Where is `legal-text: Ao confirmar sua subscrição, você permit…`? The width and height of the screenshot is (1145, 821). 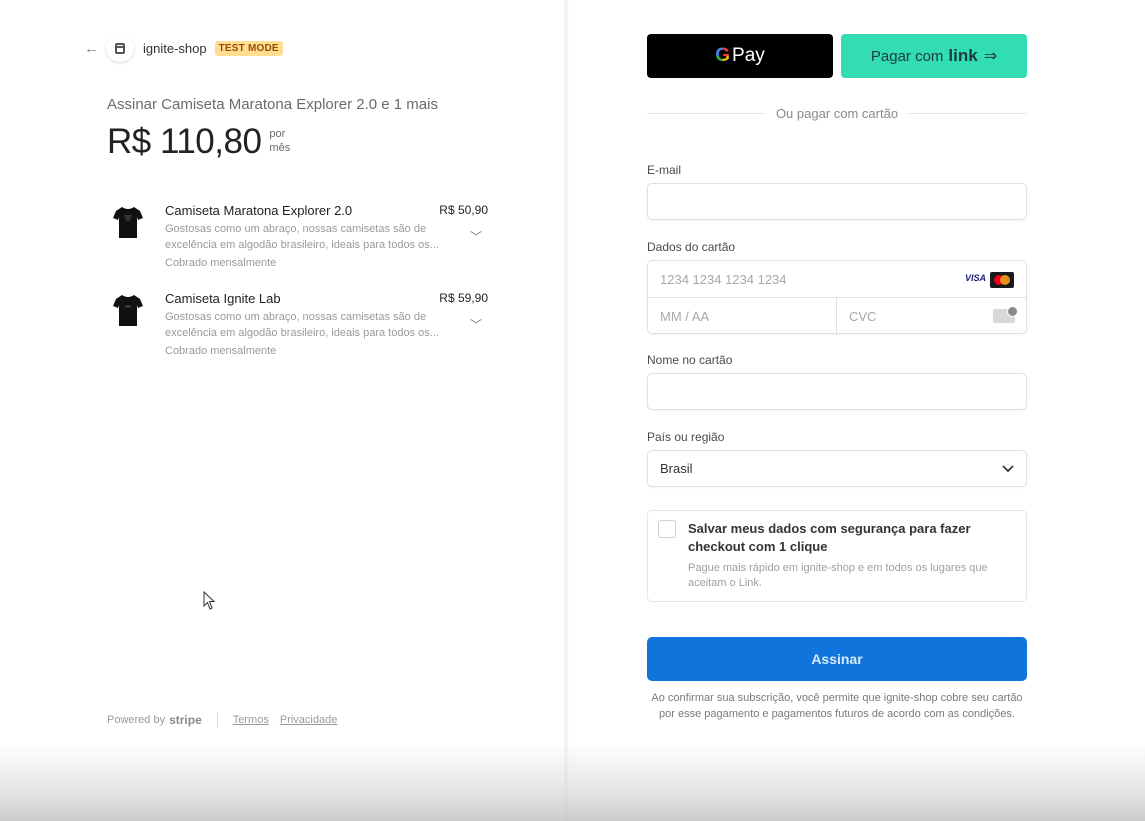
legal-text: Ao confirmar sua subscrição, você permit… is located at coordinates (837, 706).